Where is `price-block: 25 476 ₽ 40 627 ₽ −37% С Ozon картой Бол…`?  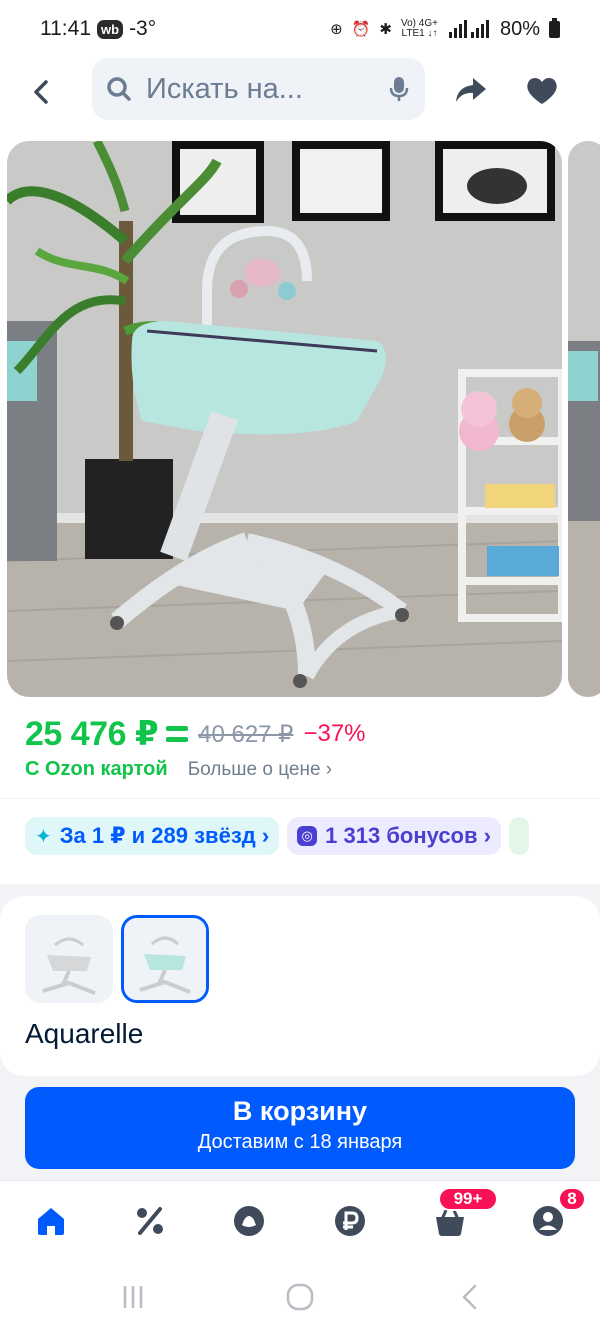
price-block: 25 476 ₽ 40 627 ₽ −37% С Ozon картой Бол… is located at coordinates (300, 750).